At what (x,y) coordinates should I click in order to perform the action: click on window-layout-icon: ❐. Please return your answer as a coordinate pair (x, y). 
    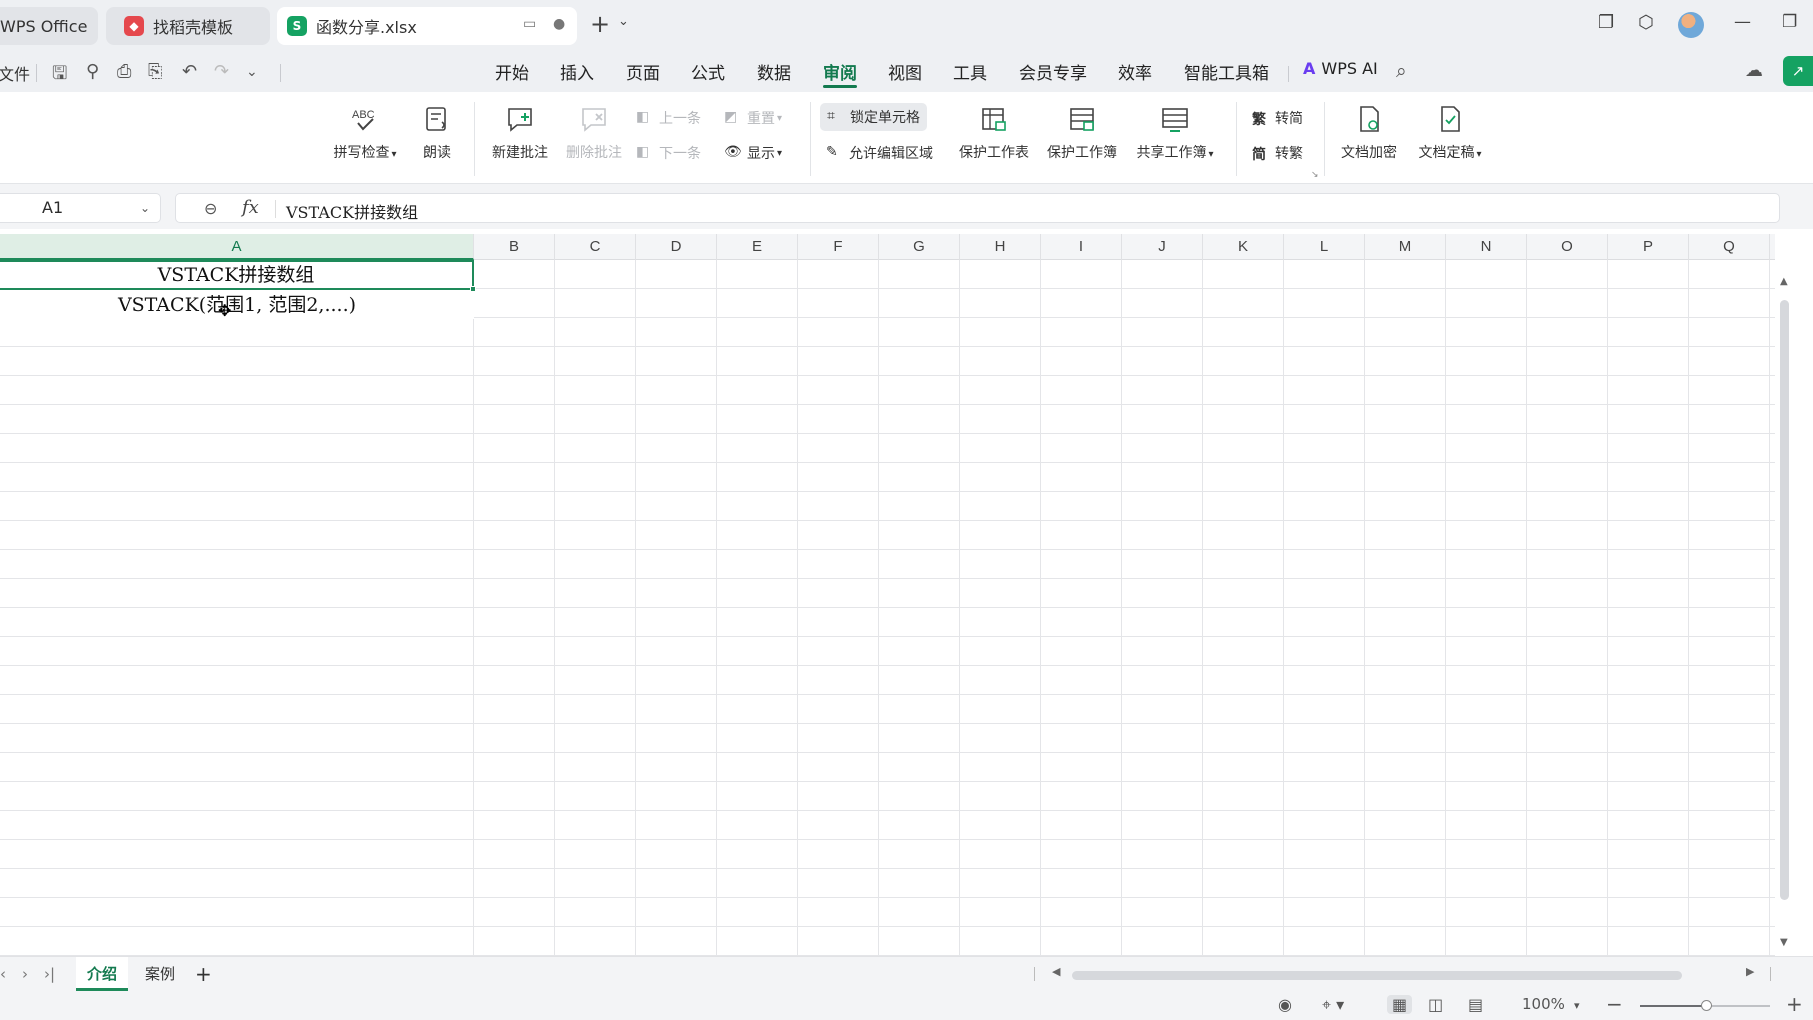
    Looking at the image, I should click on (1606, 22).